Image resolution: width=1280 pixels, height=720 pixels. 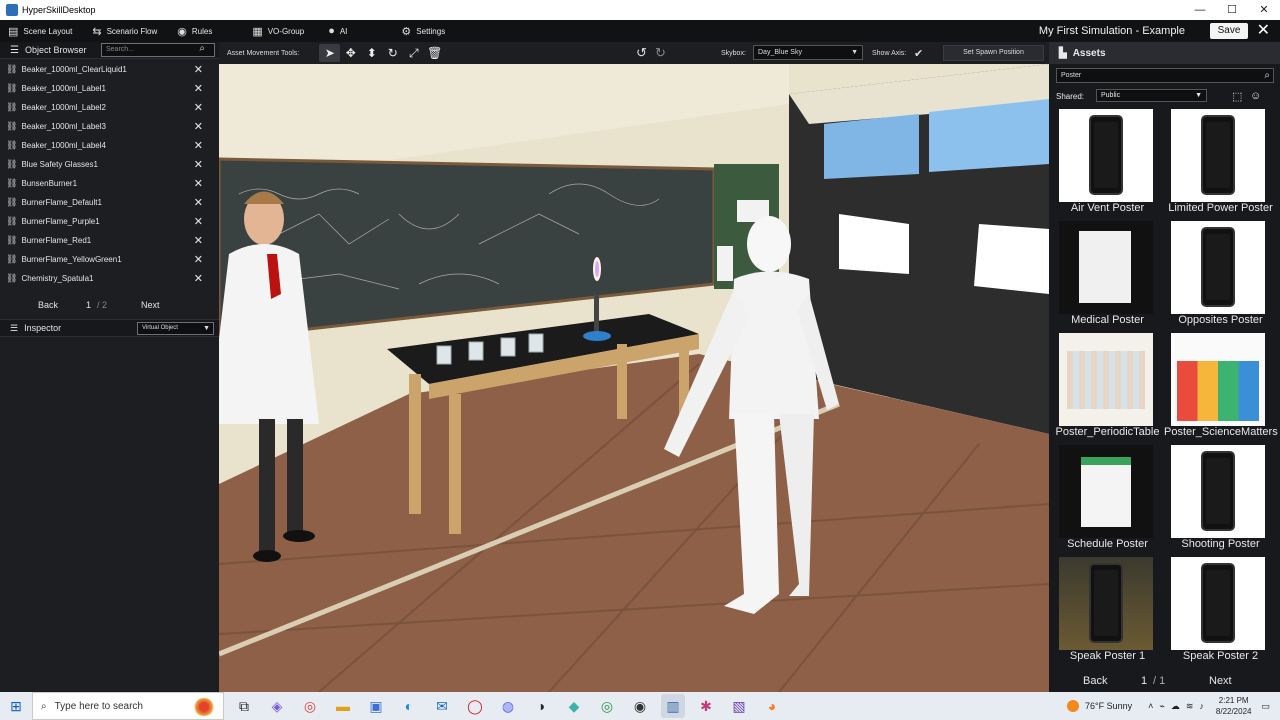 What do you see at coordinates (574, 706) in the screenshot?
I see `app-icon: ◆` at bounding box center [574, 706].